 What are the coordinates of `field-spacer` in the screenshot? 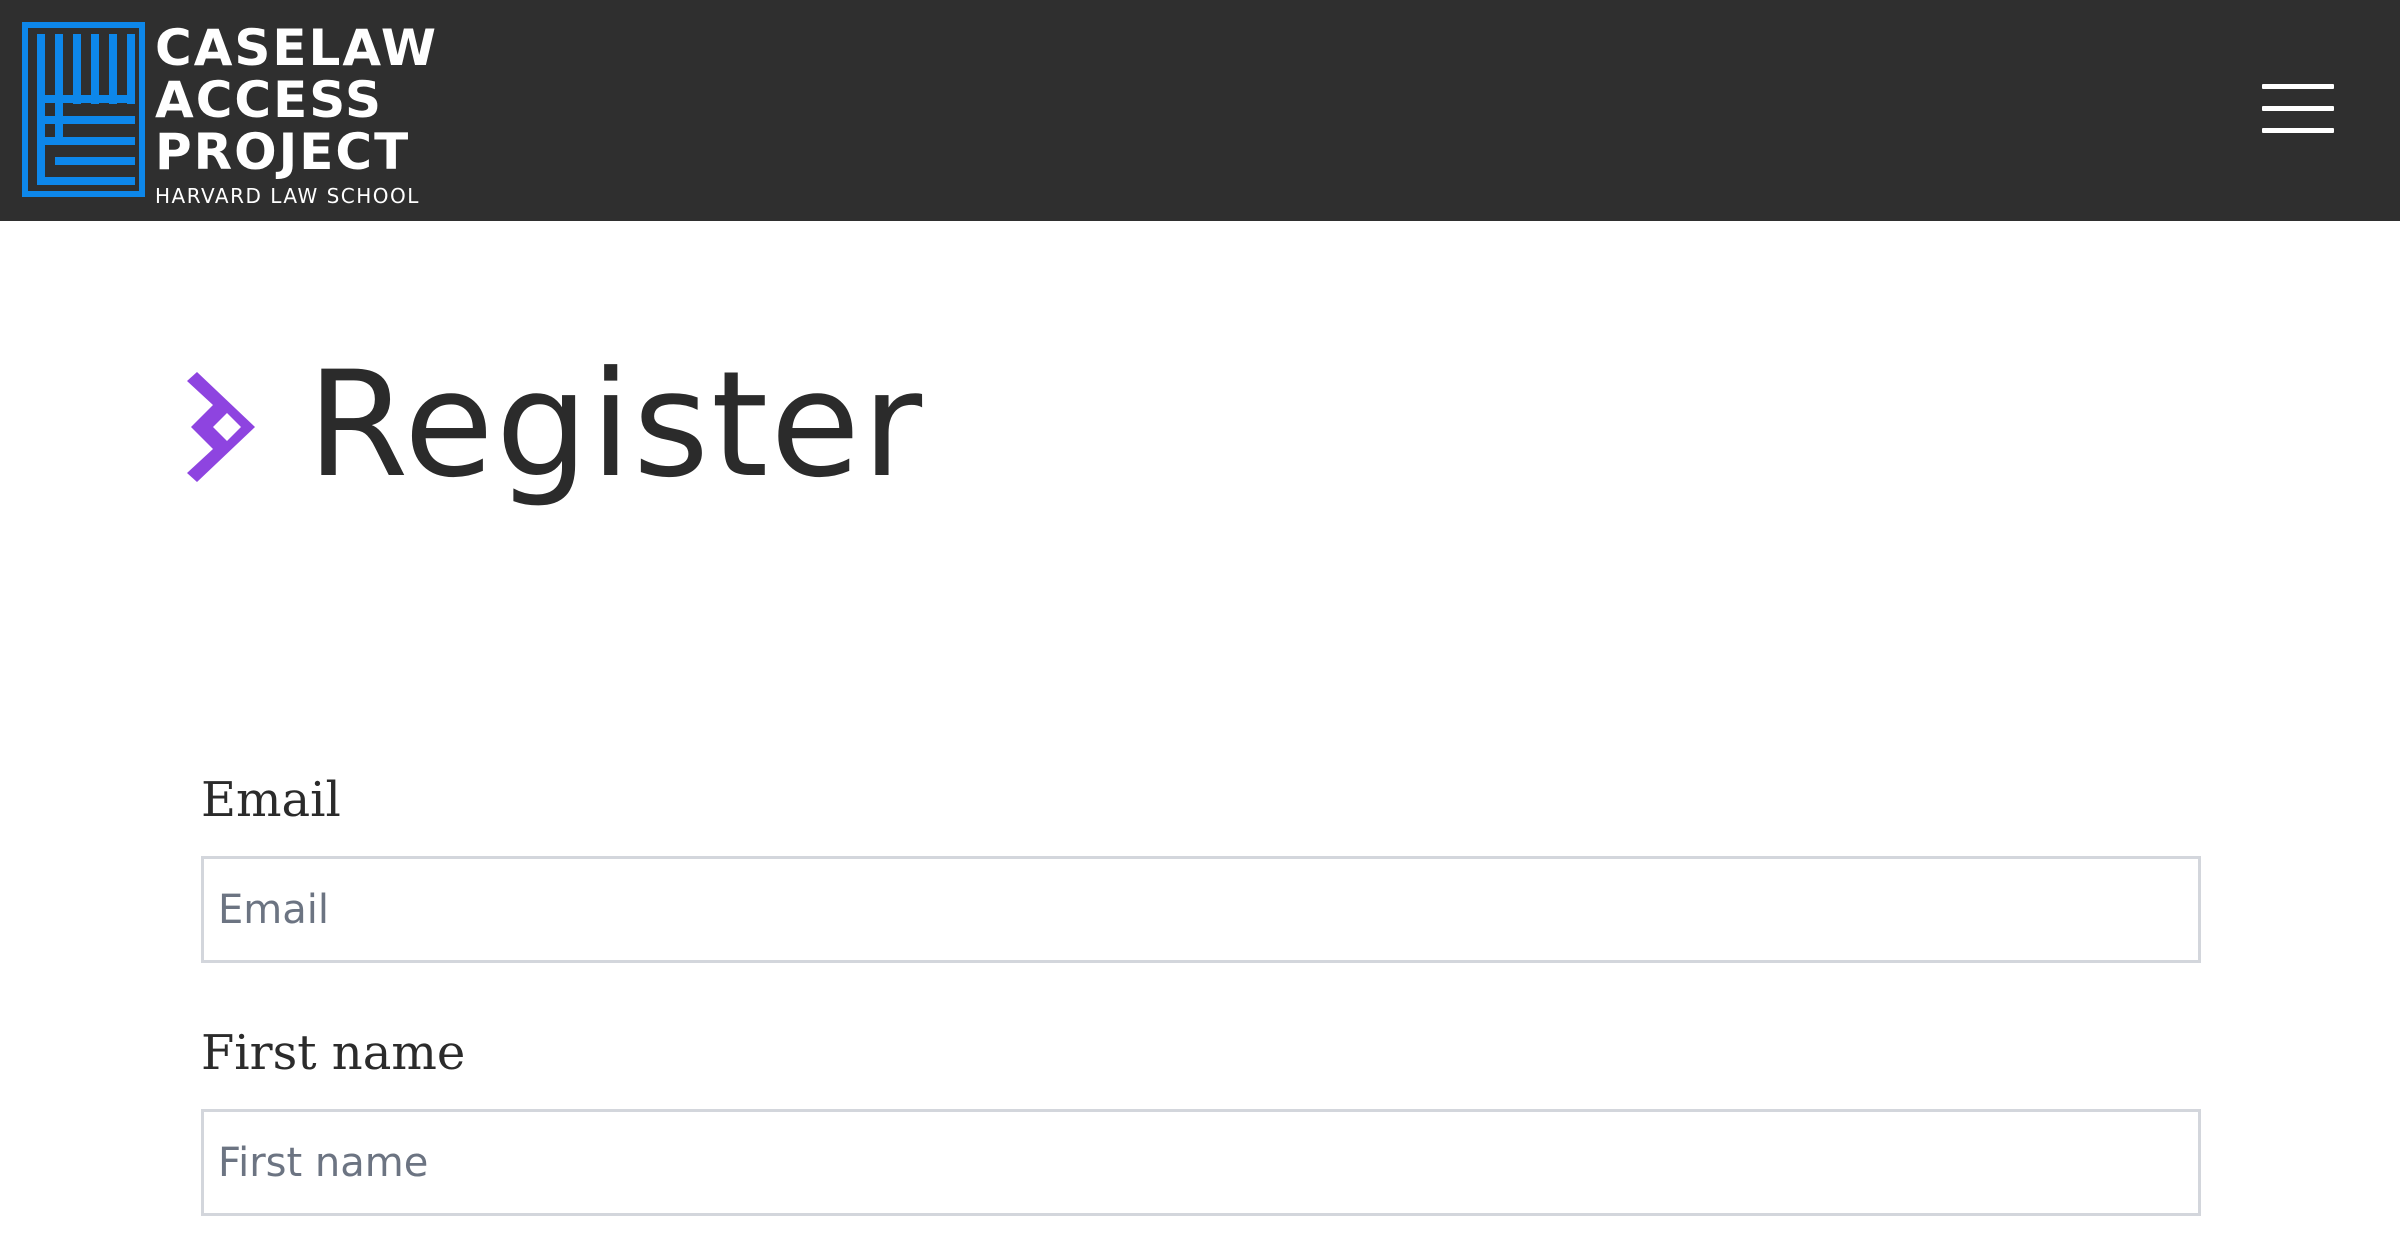 It's located at (1201, 988).